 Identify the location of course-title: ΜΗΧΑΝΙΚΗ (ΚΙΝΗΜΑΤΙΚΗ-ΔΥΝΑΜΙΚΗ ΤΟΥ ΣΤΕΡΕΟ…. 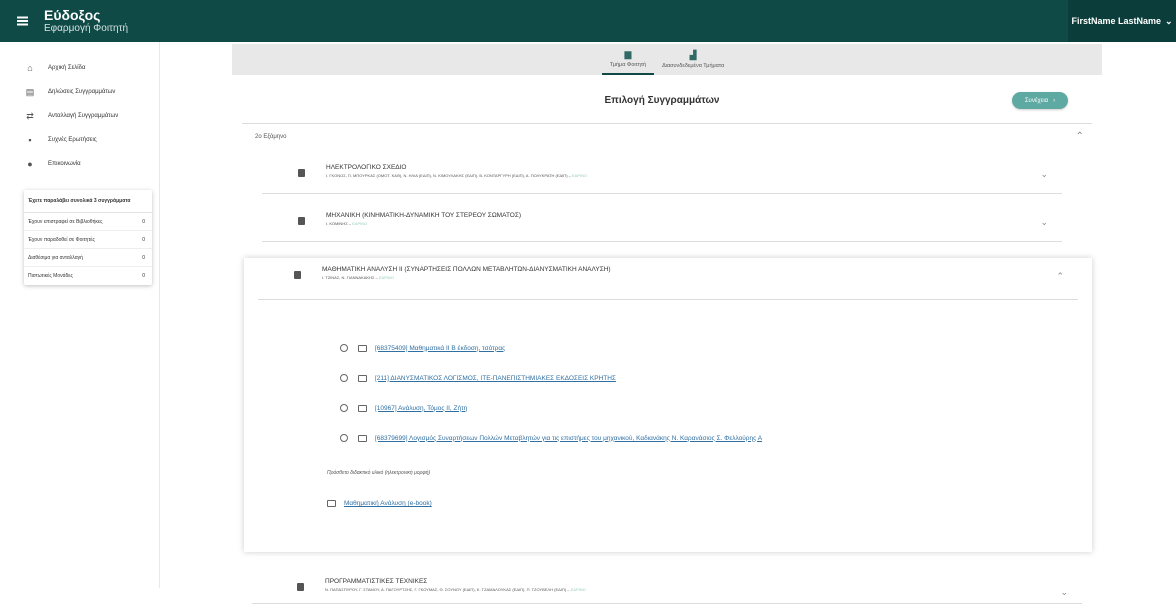
(424, 215).